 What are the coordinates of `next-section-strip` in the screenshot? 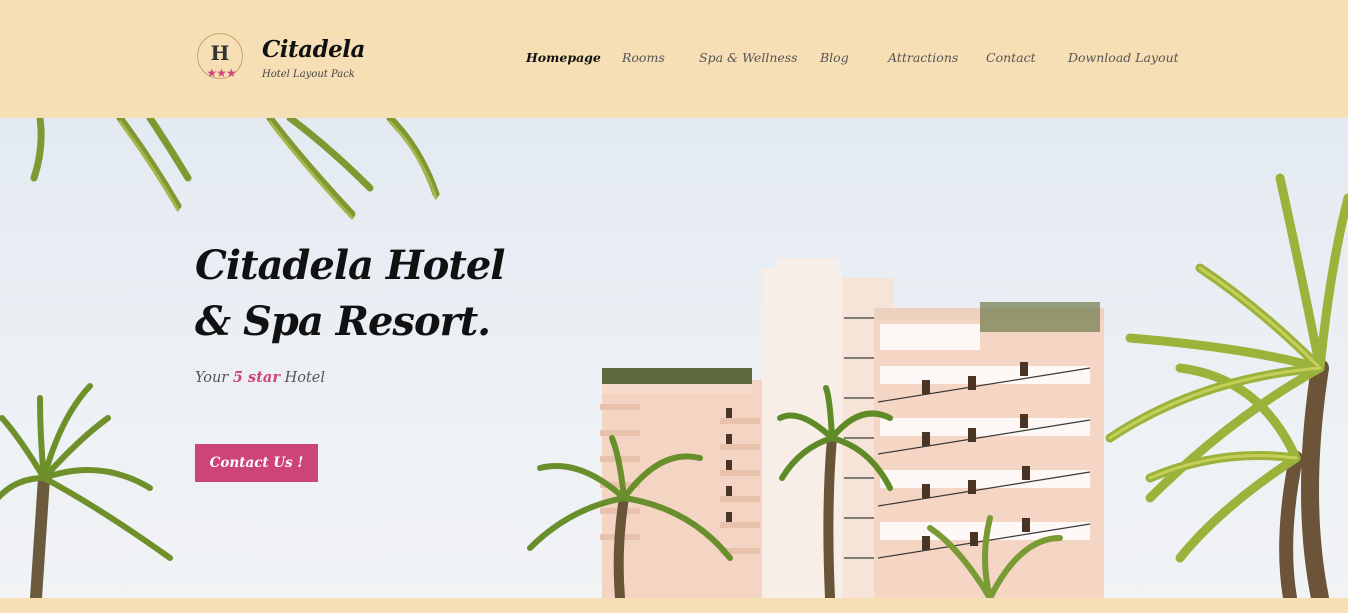 It's located at (674, 605).